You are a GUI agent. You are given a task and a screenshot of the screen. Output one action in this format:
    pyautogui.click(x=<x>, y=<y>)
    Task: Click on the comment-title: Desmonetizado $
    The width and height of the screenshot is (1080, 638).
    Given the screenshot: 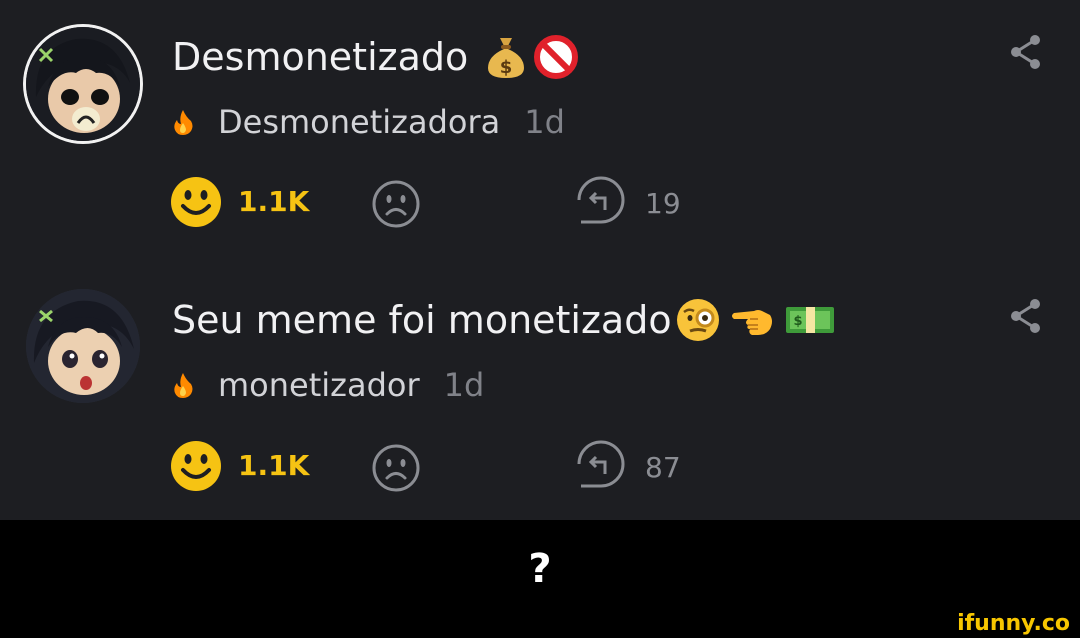 What is the action you would take?
    pyautogui.click(x=376, y=57)
    